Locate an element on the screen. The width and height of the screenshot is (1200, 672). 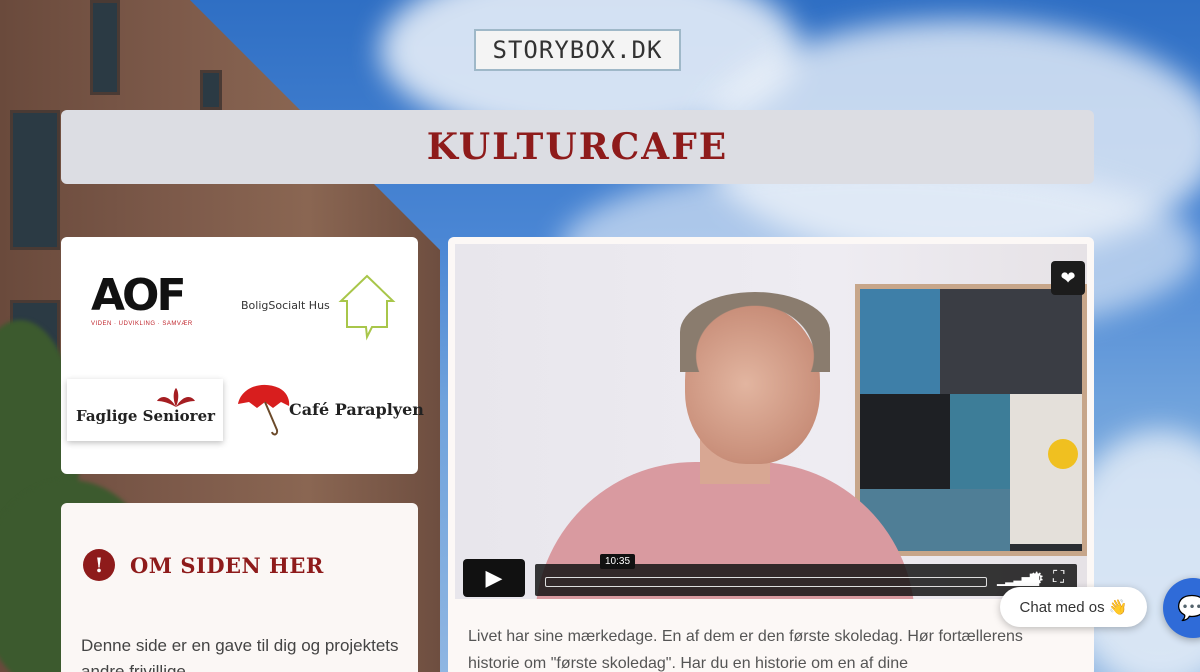
progress-track is located at coordinates (766, 582).